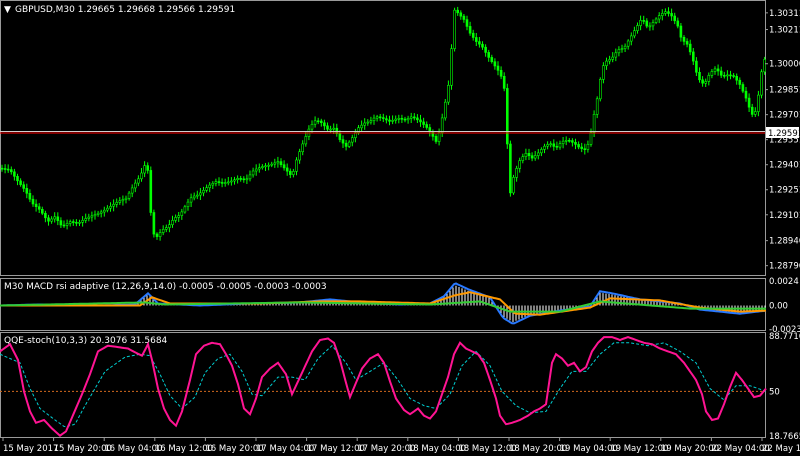 This screenshot has width=800, height=456. I want to click on time-tick-label: 15 May 2017, so click(30, 449).